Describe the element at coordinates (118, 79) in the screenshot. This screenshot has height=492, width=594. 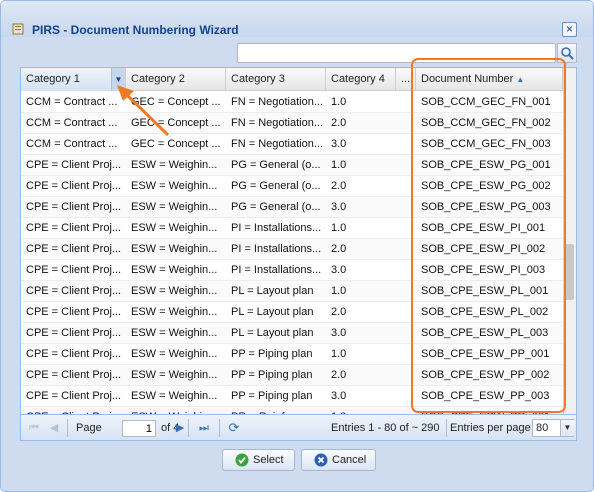
I see `column-menu-icon: ▼` at that location.